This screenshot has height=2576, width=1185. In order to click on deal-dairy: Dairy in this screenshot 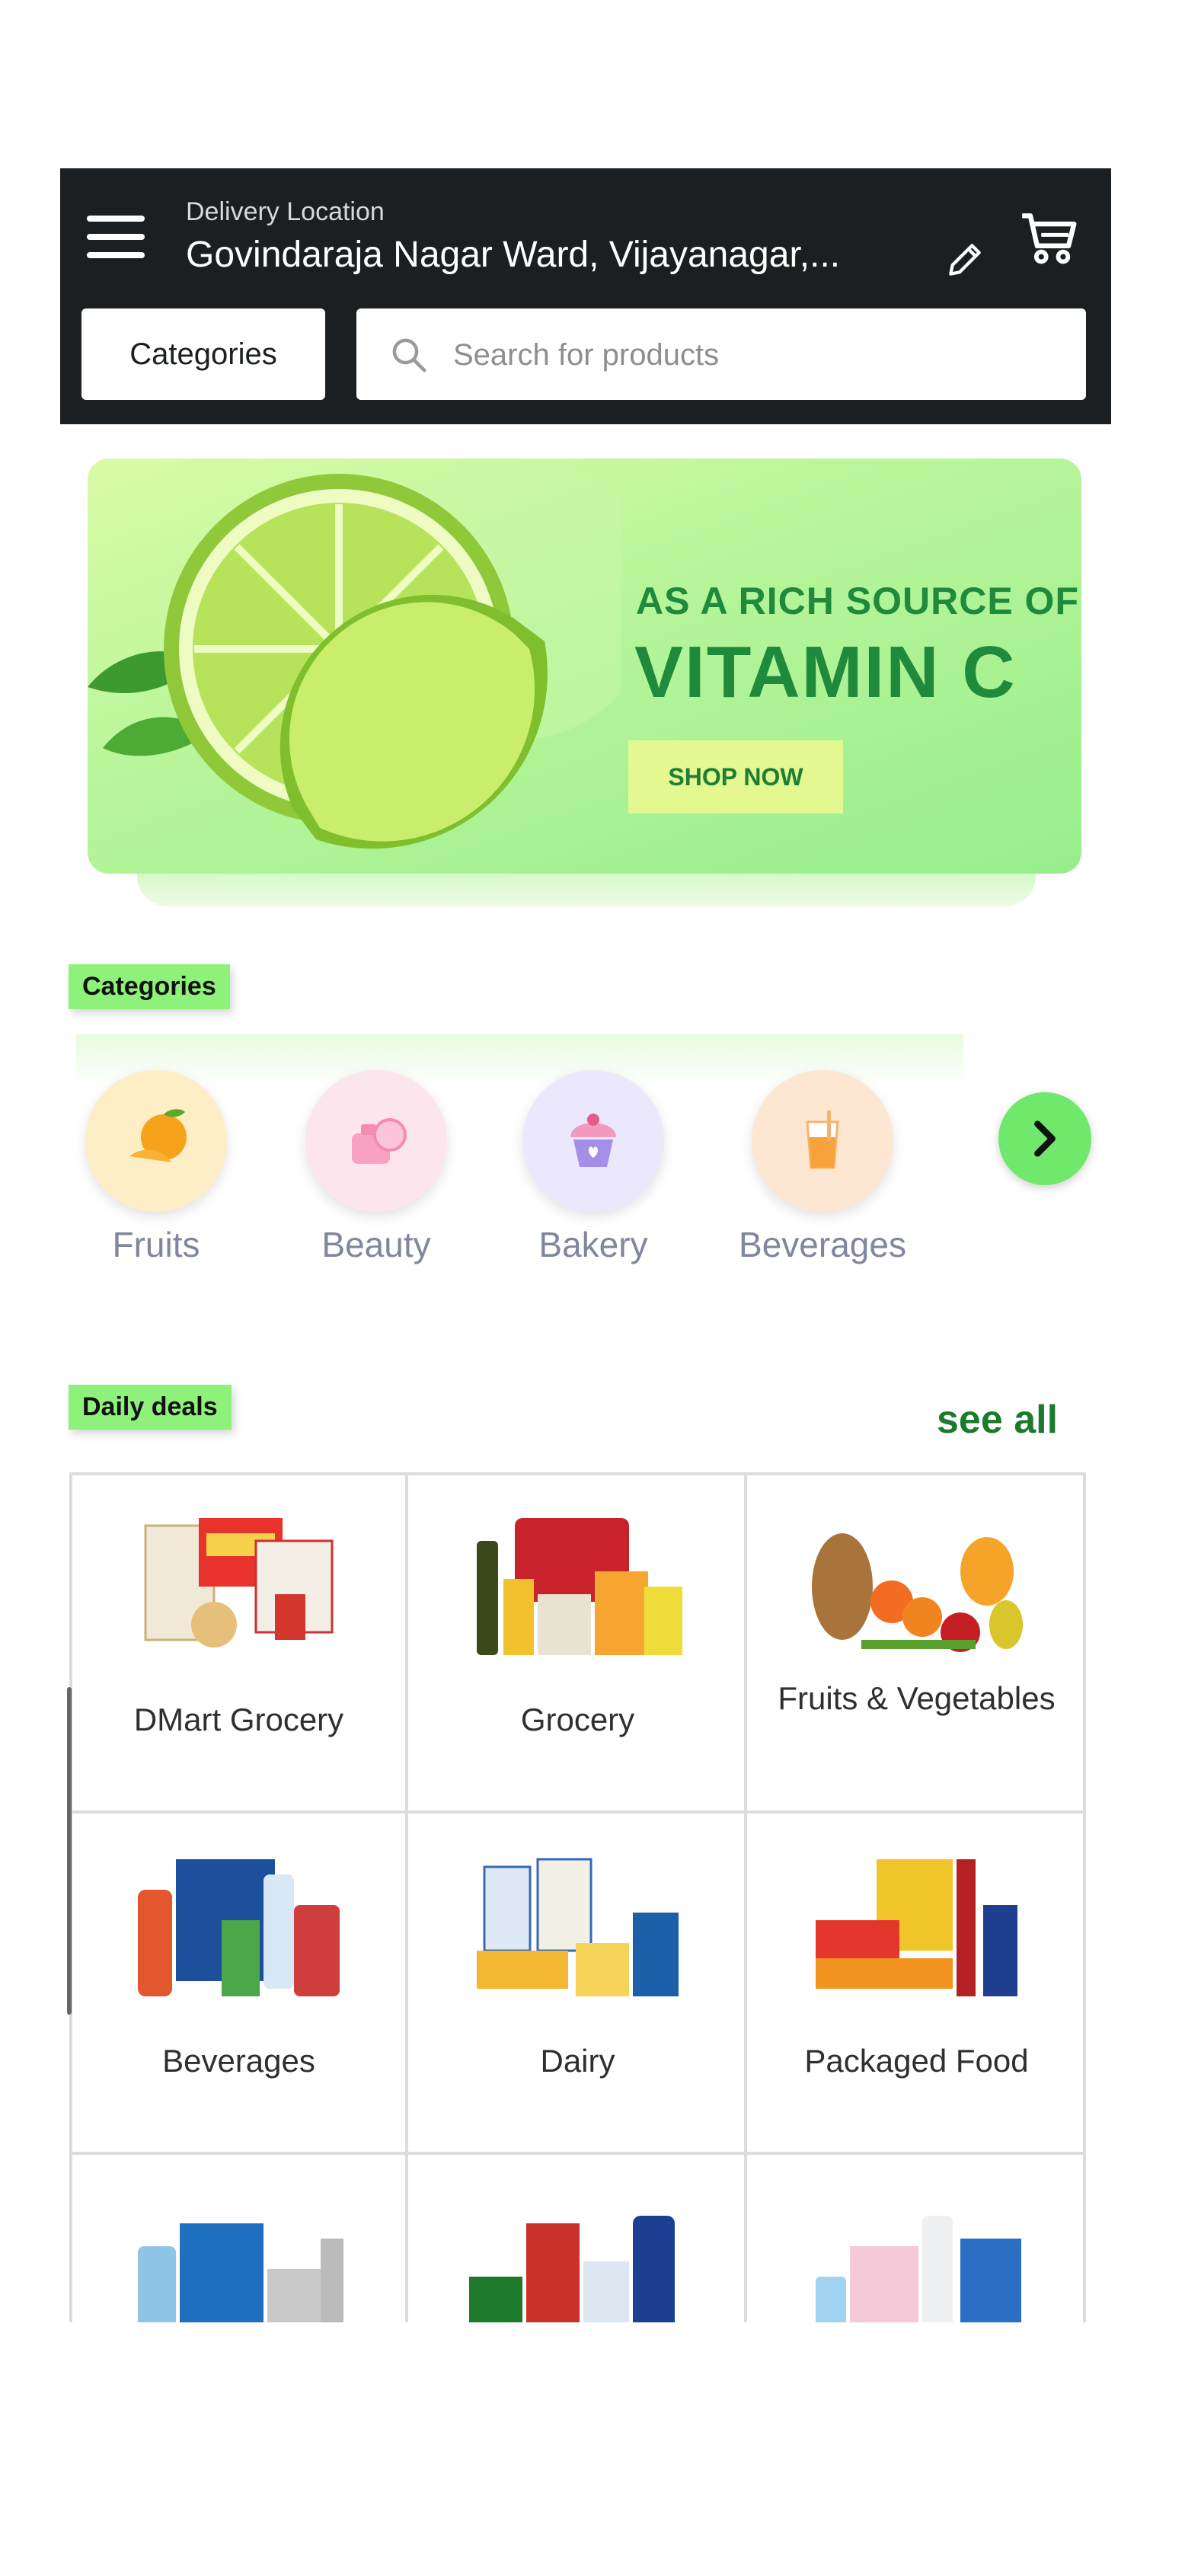, I will do `click(577, 1985)`.